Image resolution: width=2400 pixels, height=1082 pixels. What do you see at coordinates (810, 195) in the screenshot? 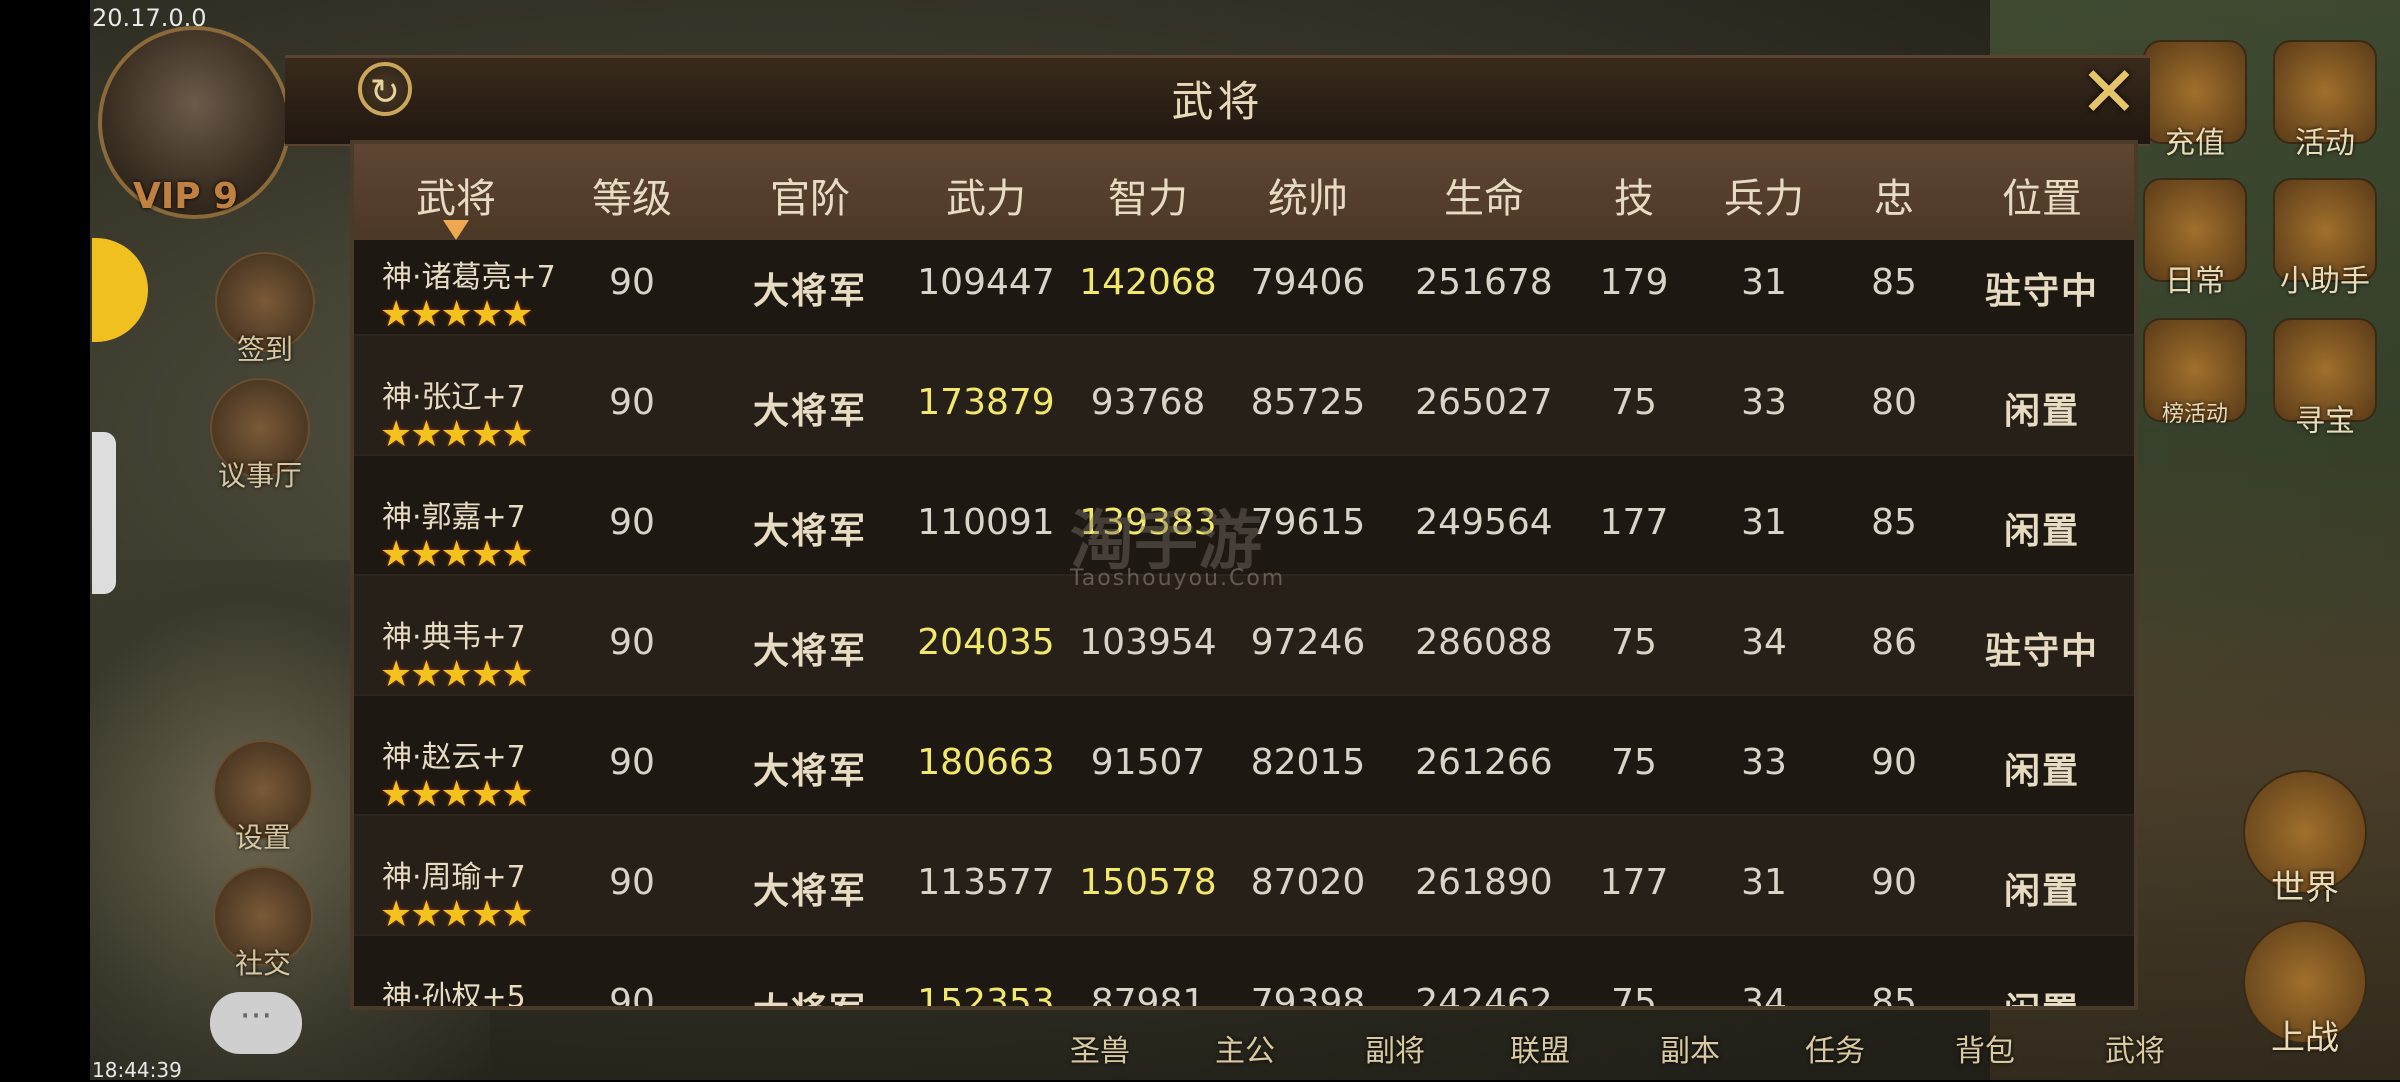
I see `column-header-rank: 官阶` at bounding box center [810, 195].